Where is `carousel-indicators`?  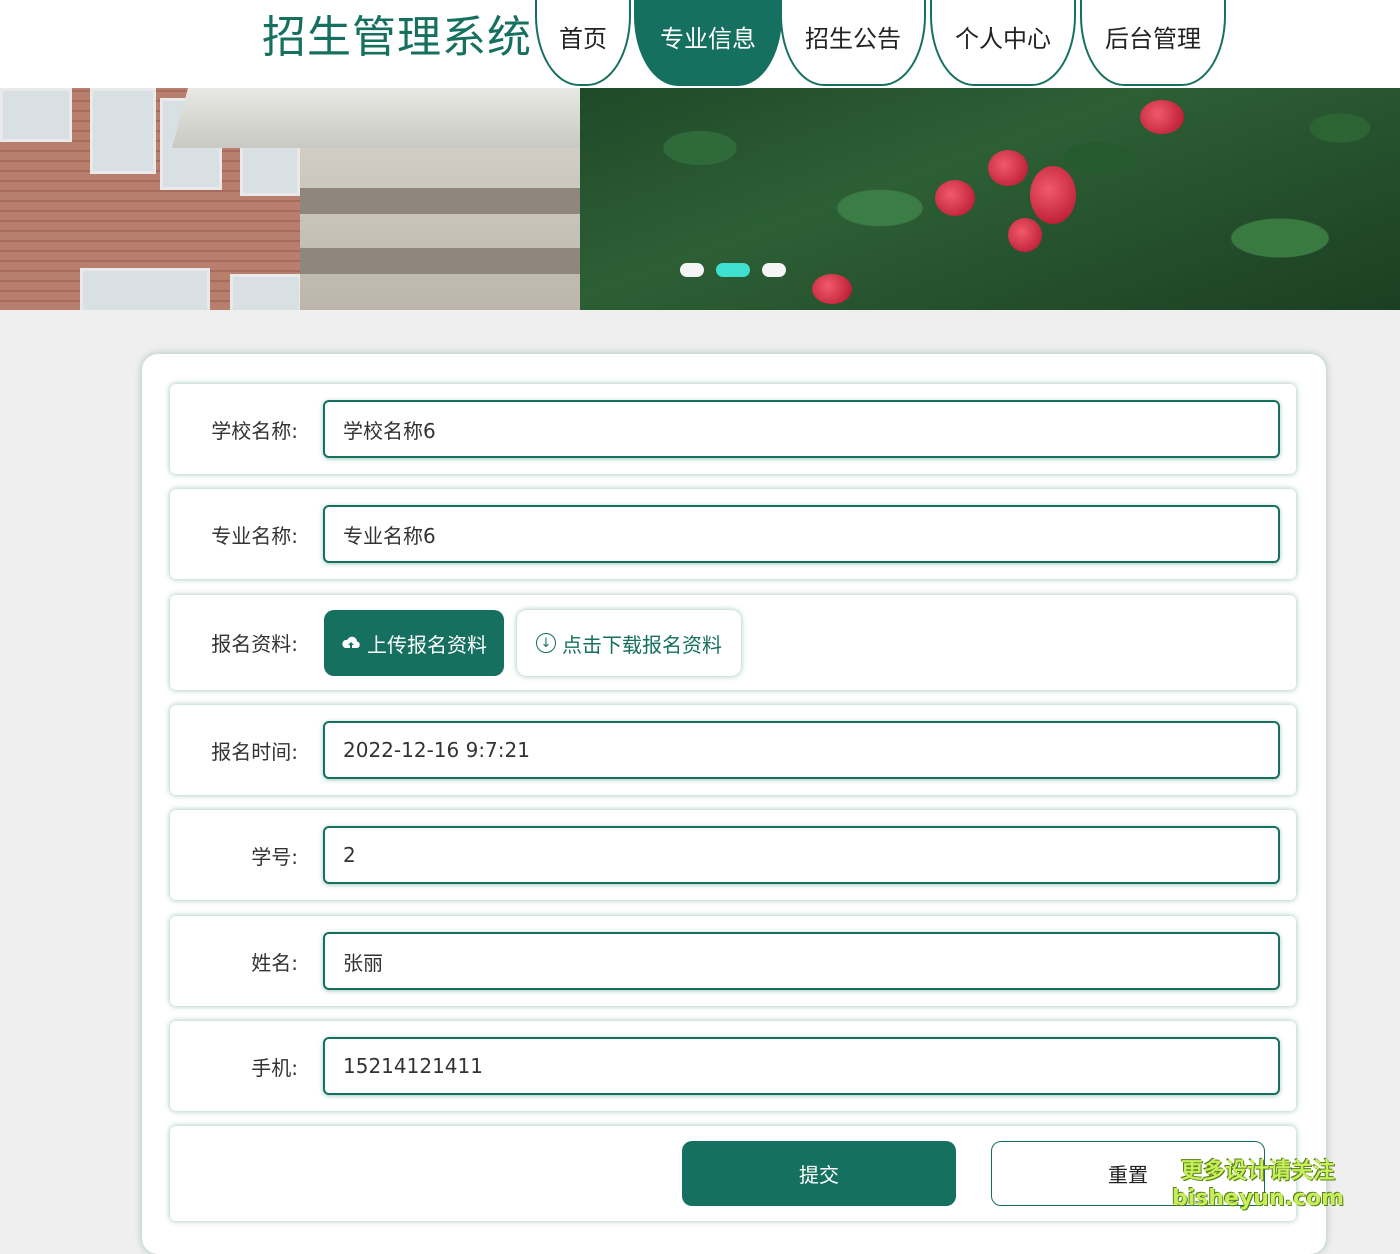 carousel-indicators is located at coordinates (733, 270).